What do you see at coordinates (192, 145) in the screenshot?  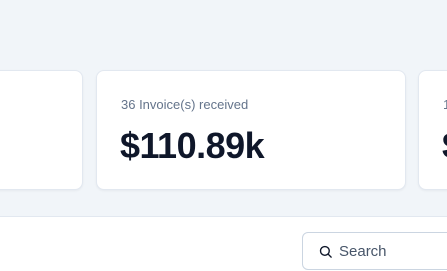 I see `stat-card-value: $110.89k` at bounding box center [192, 145].